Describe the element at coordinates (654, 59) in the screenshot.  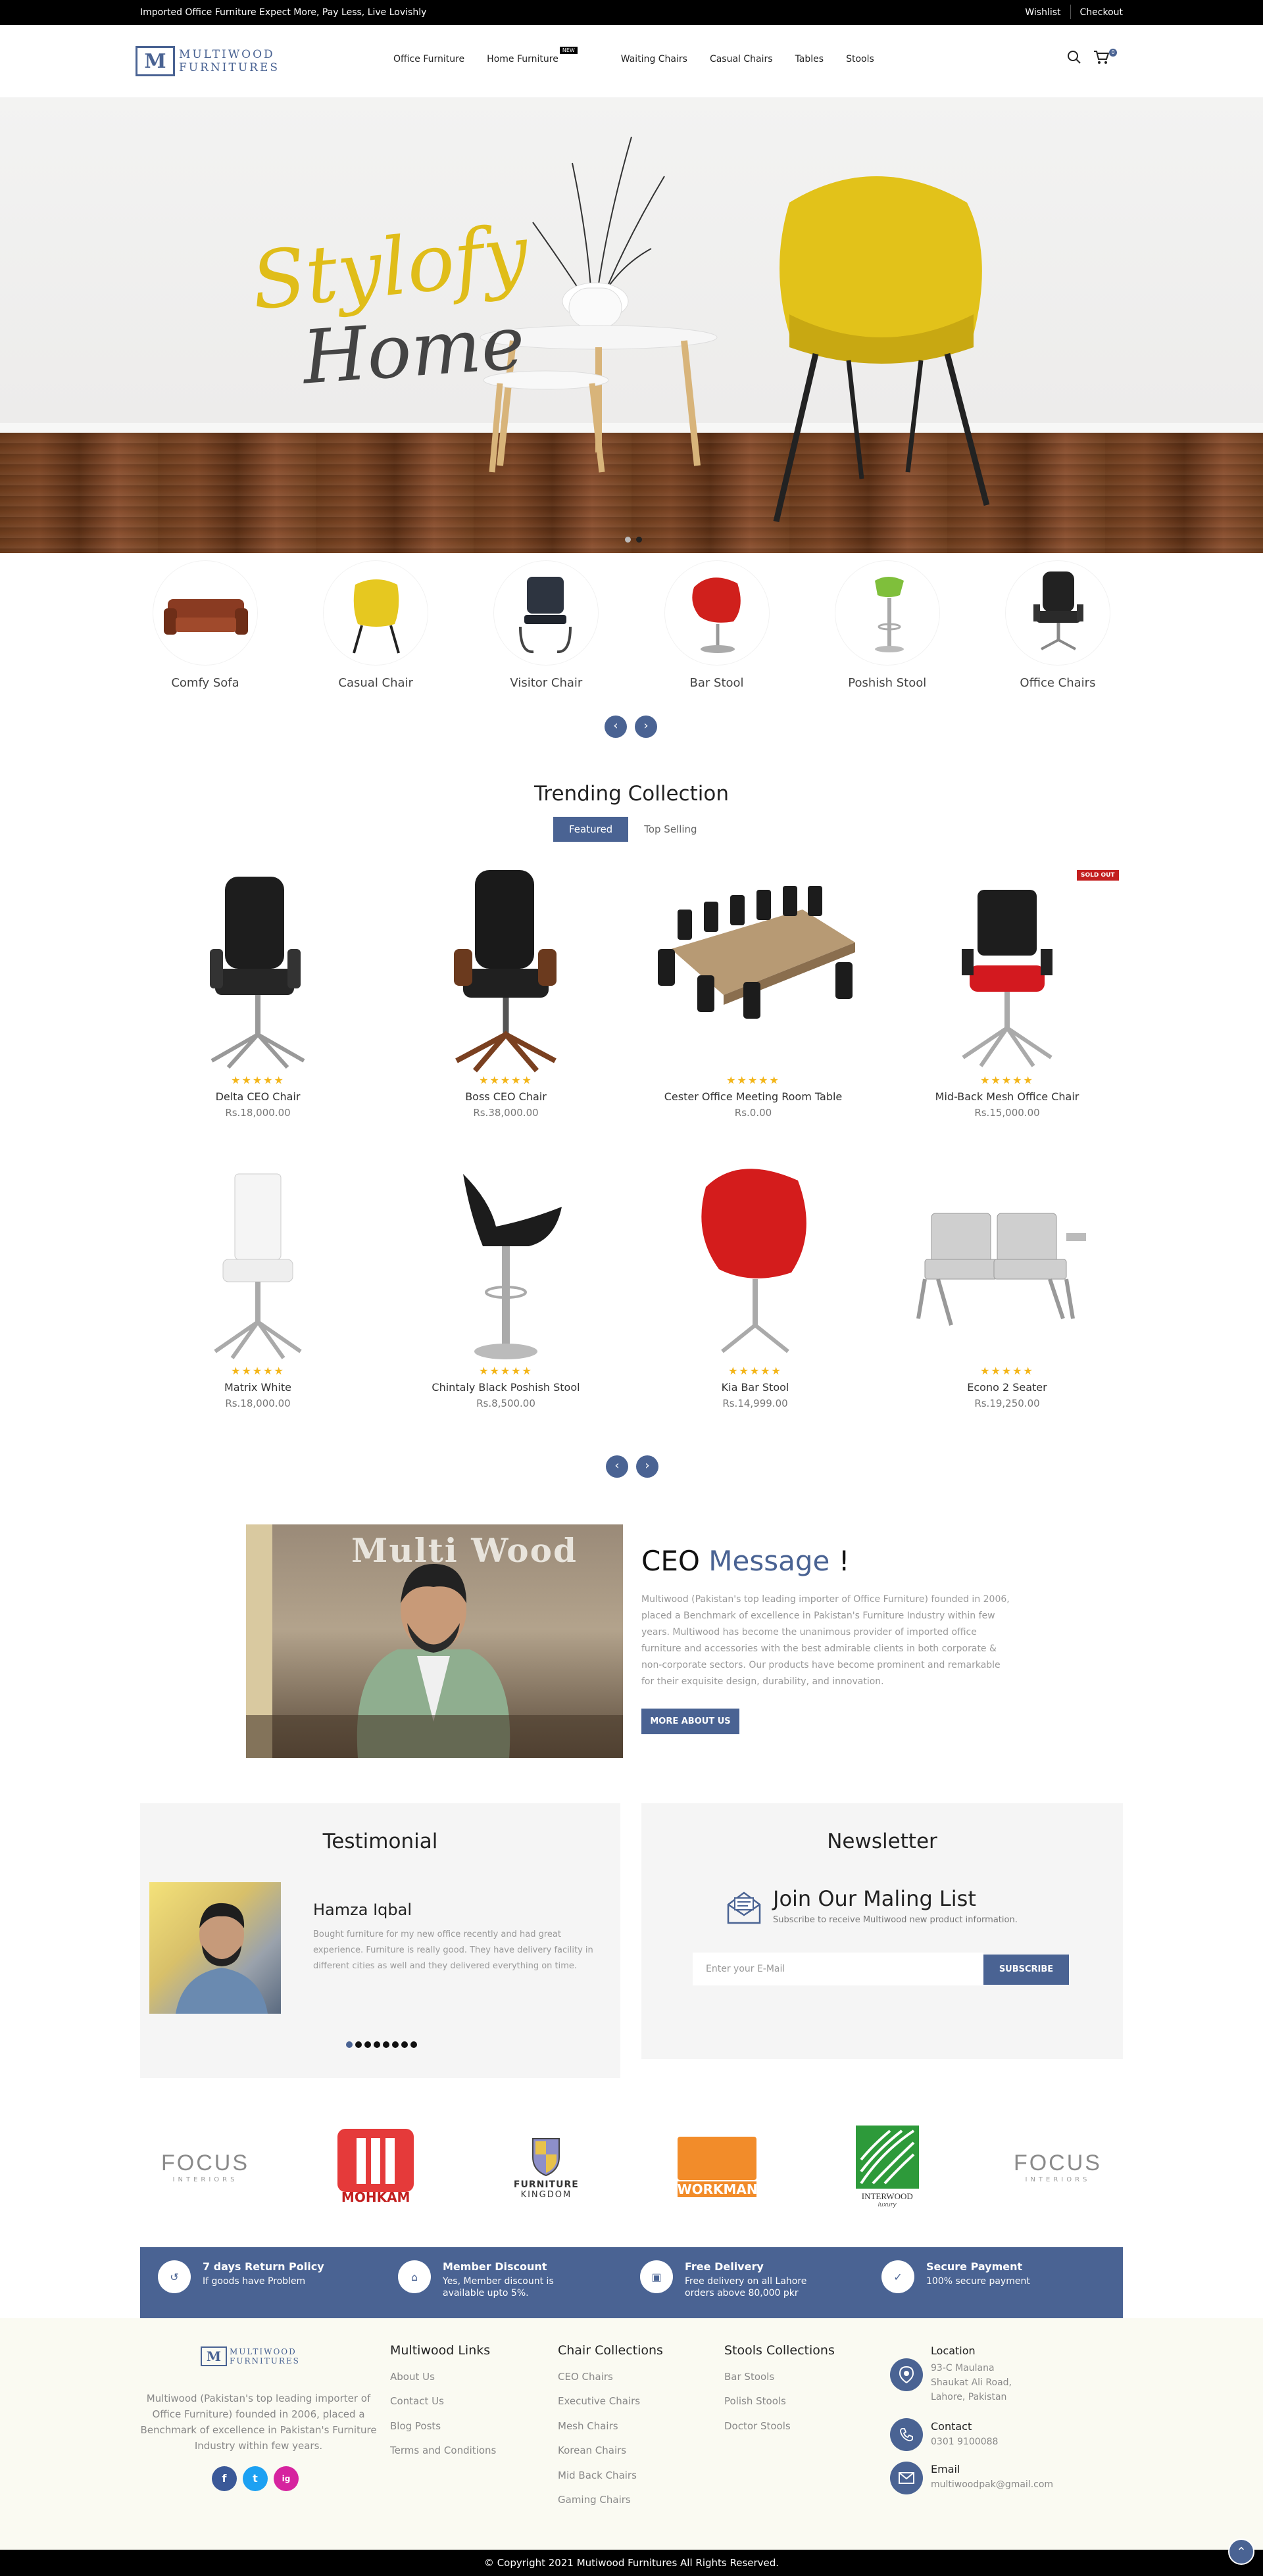
I see `nav-waiting-chairs: Waiting Chairs` at that location.